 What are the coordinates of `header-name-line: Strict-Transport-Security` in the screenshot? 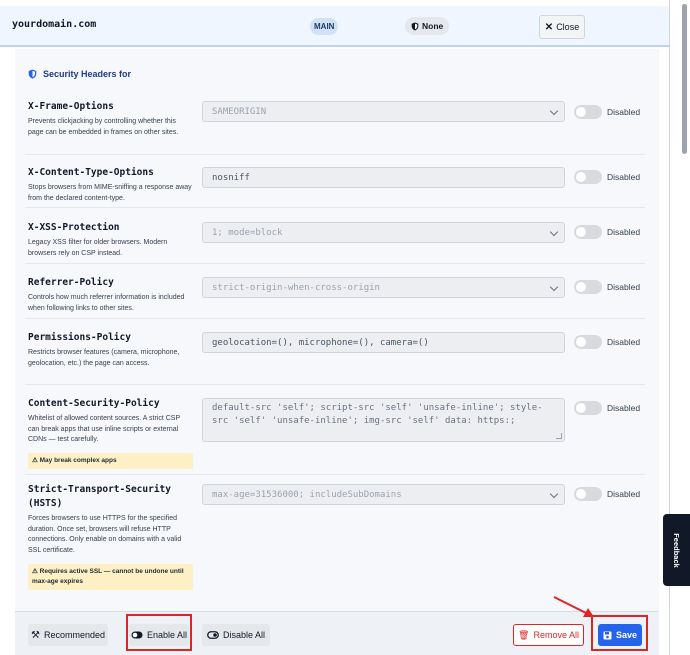 It's located at (99, 489).